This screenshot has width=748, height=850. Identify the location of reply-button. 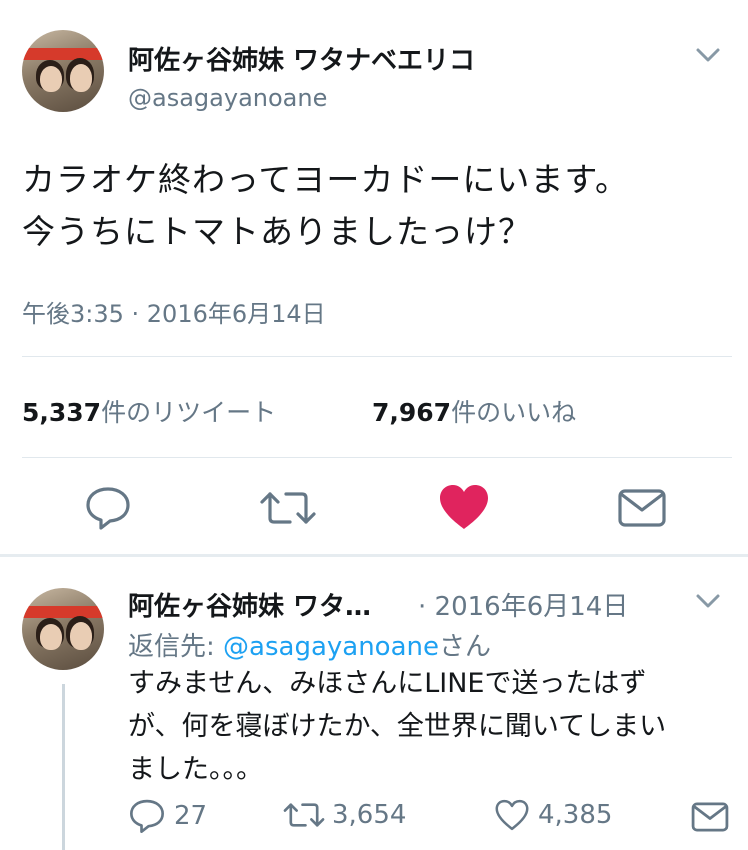
(108, 508).